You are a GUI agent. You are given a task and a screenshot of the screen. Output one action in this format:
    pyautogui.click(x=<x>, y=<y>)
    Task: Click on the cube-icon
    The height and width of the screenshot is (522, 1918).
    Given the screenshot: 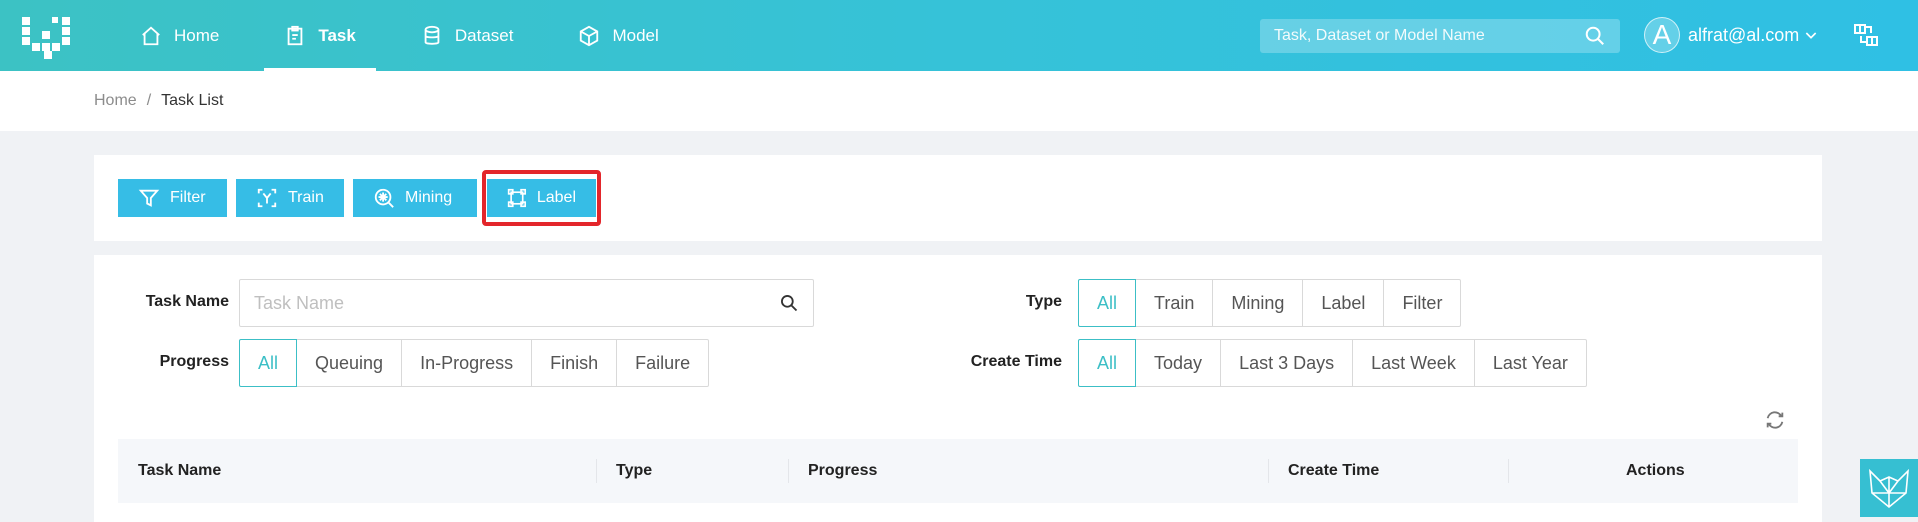 What is the action you would take?
    pyautogui.click(x=589, y=35)
    